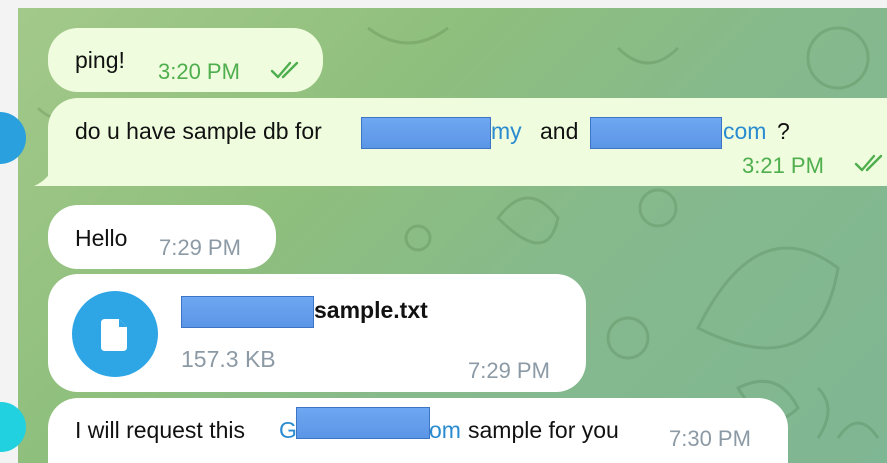 Image resolution: width=887 pixels, height=463 pixels. What do you see at coordinates (198, 131) in the screenshot?
I see `message-text: do u have sample db for` at bounding box center [198, 131].